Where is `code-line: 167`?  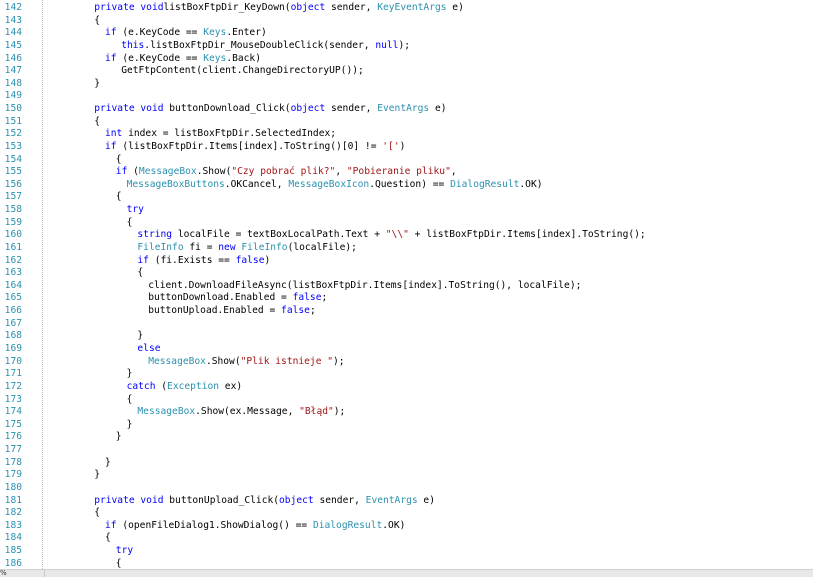 code-line: 167 is located at coordinates (406, 324).